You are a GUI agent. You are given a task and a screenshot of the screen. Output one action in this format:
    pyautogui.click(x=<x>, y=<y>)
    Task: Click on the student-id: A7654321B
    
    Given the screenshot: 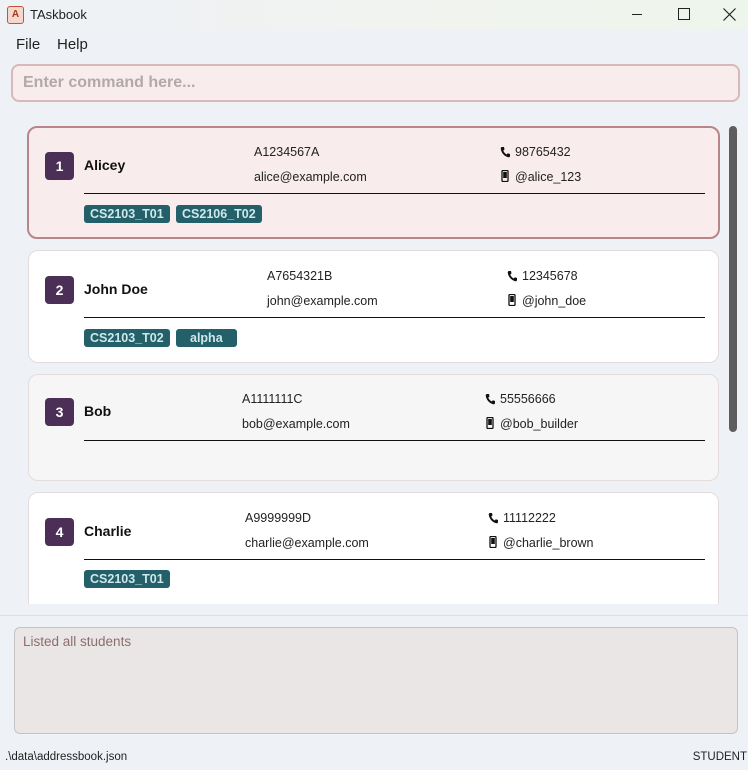 What is the action you would take?
    pyautogui.click(x=300, y=276)
    